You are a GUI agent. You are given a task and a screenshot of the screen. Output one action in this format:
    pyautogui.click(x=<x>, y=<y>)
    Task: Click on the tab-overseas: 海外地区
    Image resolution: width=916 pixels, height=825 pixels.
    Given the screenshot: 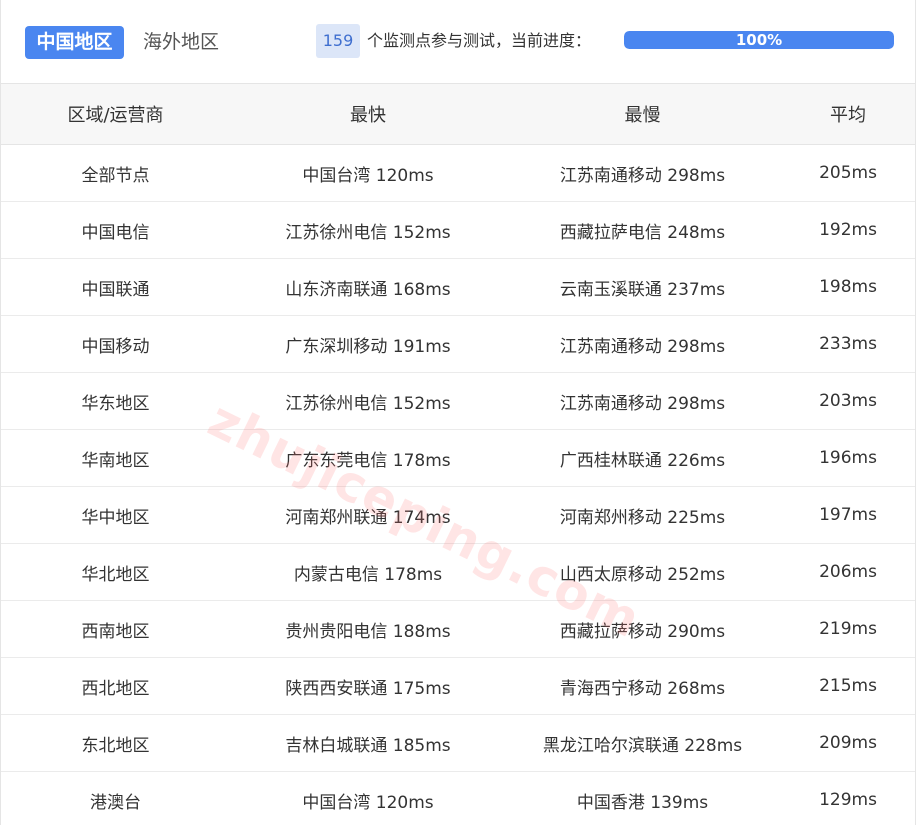 What is the action you would take?
    pyautogui.click(x=181, y=42)
    